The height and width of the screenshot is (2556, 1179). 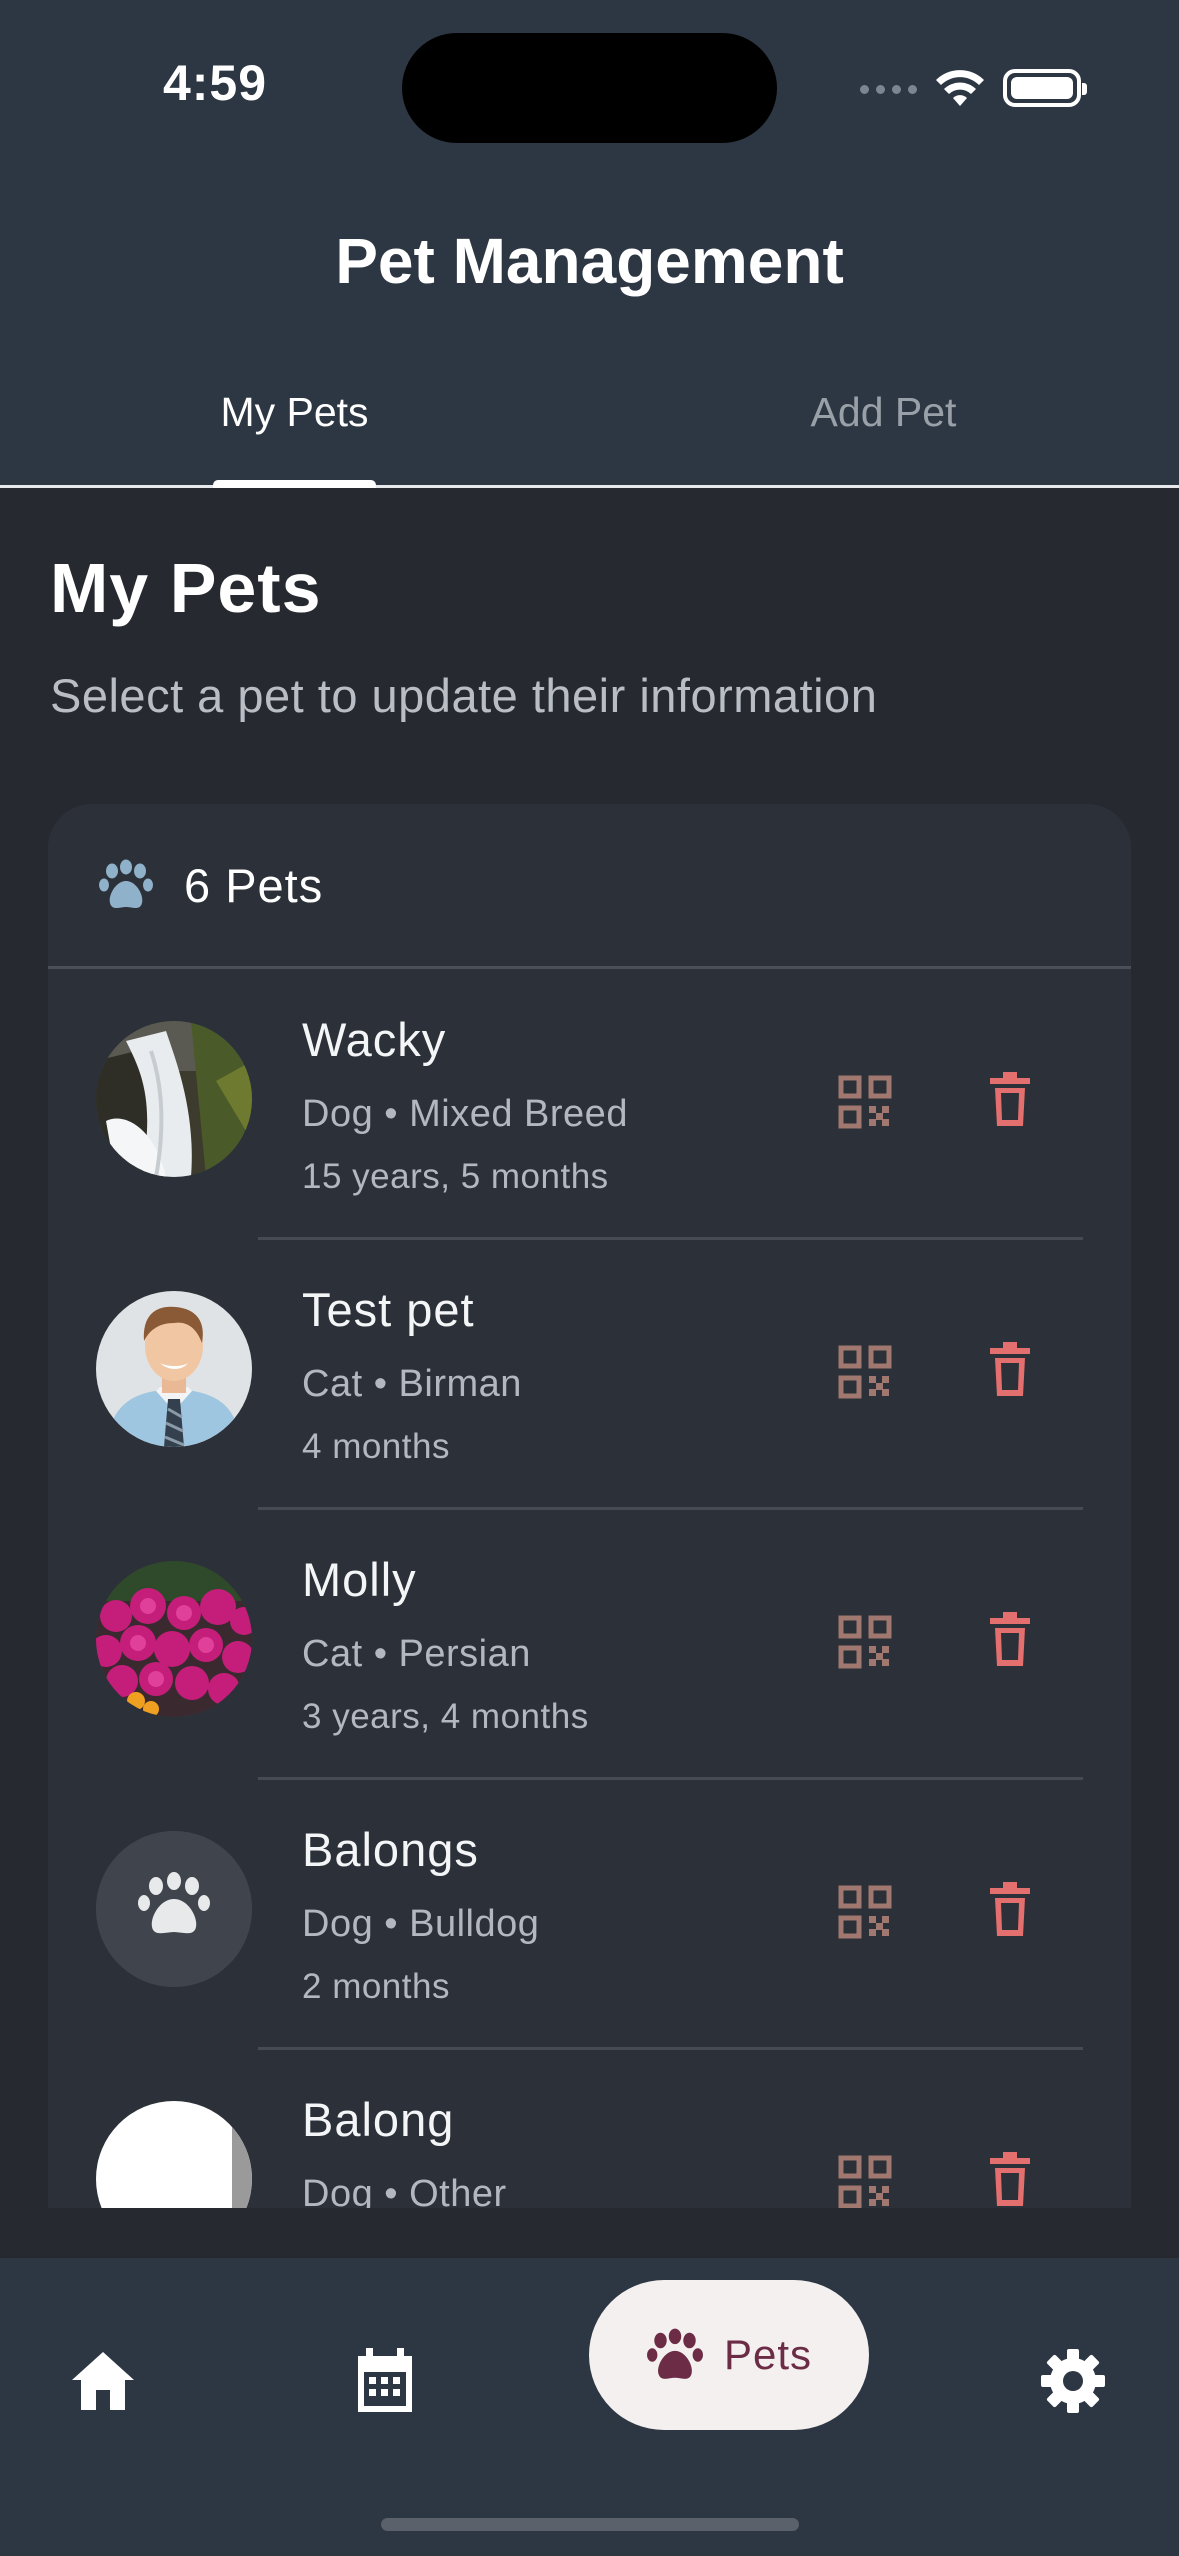 What do you see at coordinates (215, 83) in the screenshot?
I see `status-time: 4:59` at bounding box center [215, 83].